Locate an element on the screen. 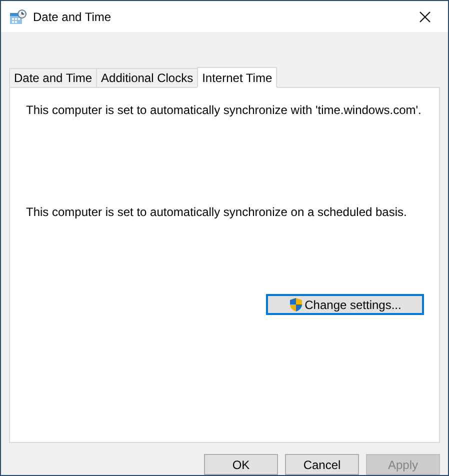 The image size is (449, 476). close-icon is located at coordinates (425, 16).